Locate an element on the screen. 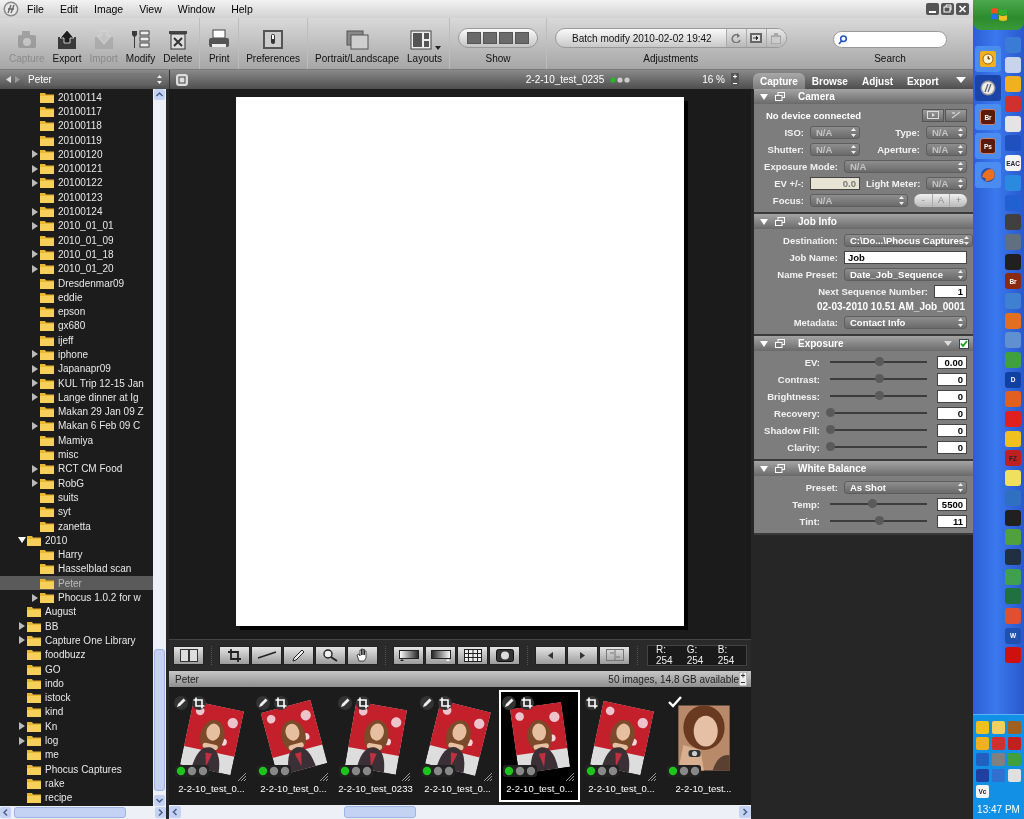  tree-item: Phocus 1.0.2 for w is located at coordinates (76, 597).